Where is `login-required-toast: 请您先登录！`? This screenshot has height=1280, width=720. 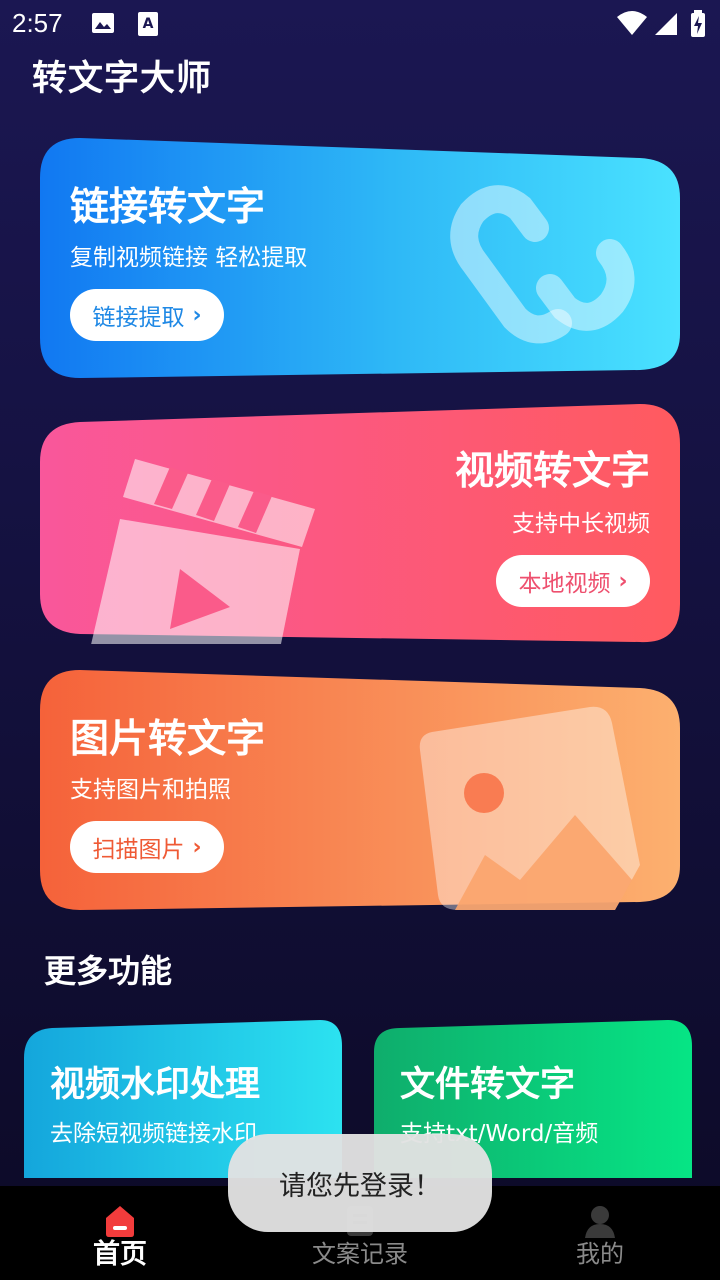 login-required-toast: 请您先登录！ is located at coordinates (360, 1183).